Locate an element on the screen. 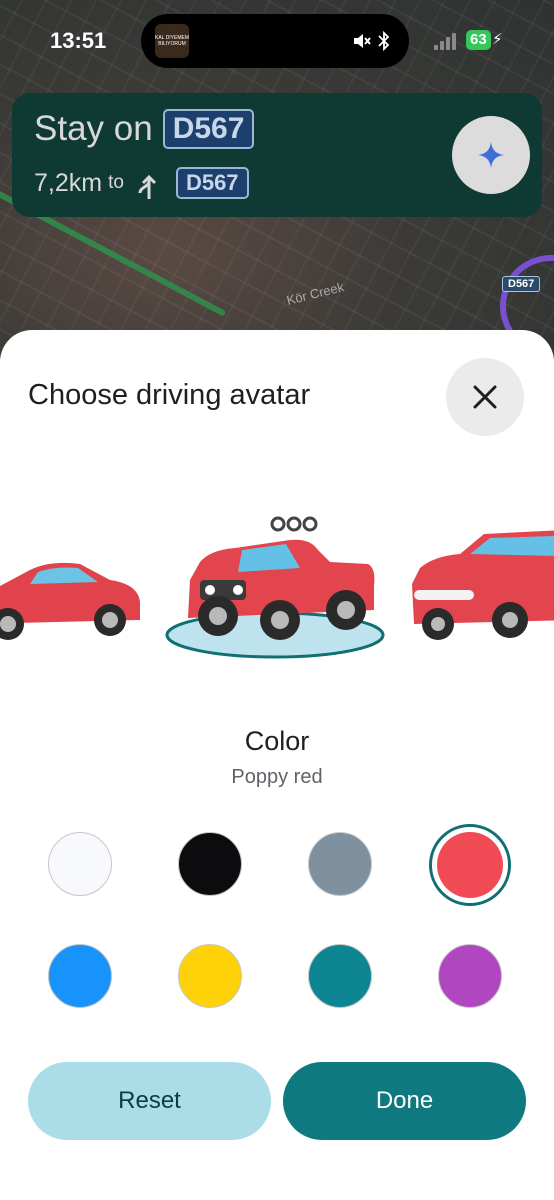 The height and width of the screenshot is (1200, 554). color-swatch-purple is located at coordinates (470, 976).